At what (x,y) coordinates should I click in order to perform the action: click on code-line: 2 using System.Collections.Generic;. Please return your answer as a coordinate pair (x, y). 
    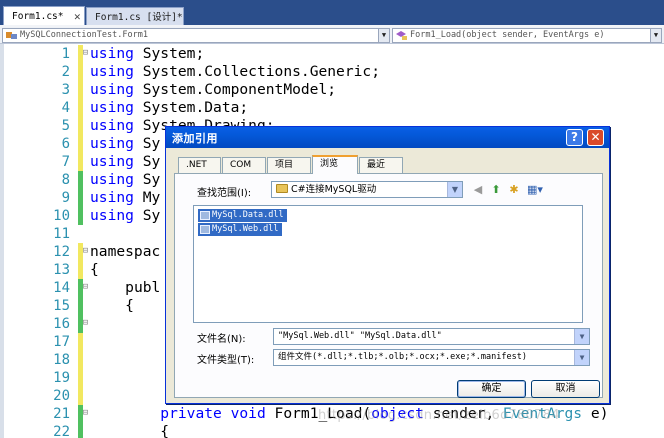
    Looking at the image, I should click on (332, 72).